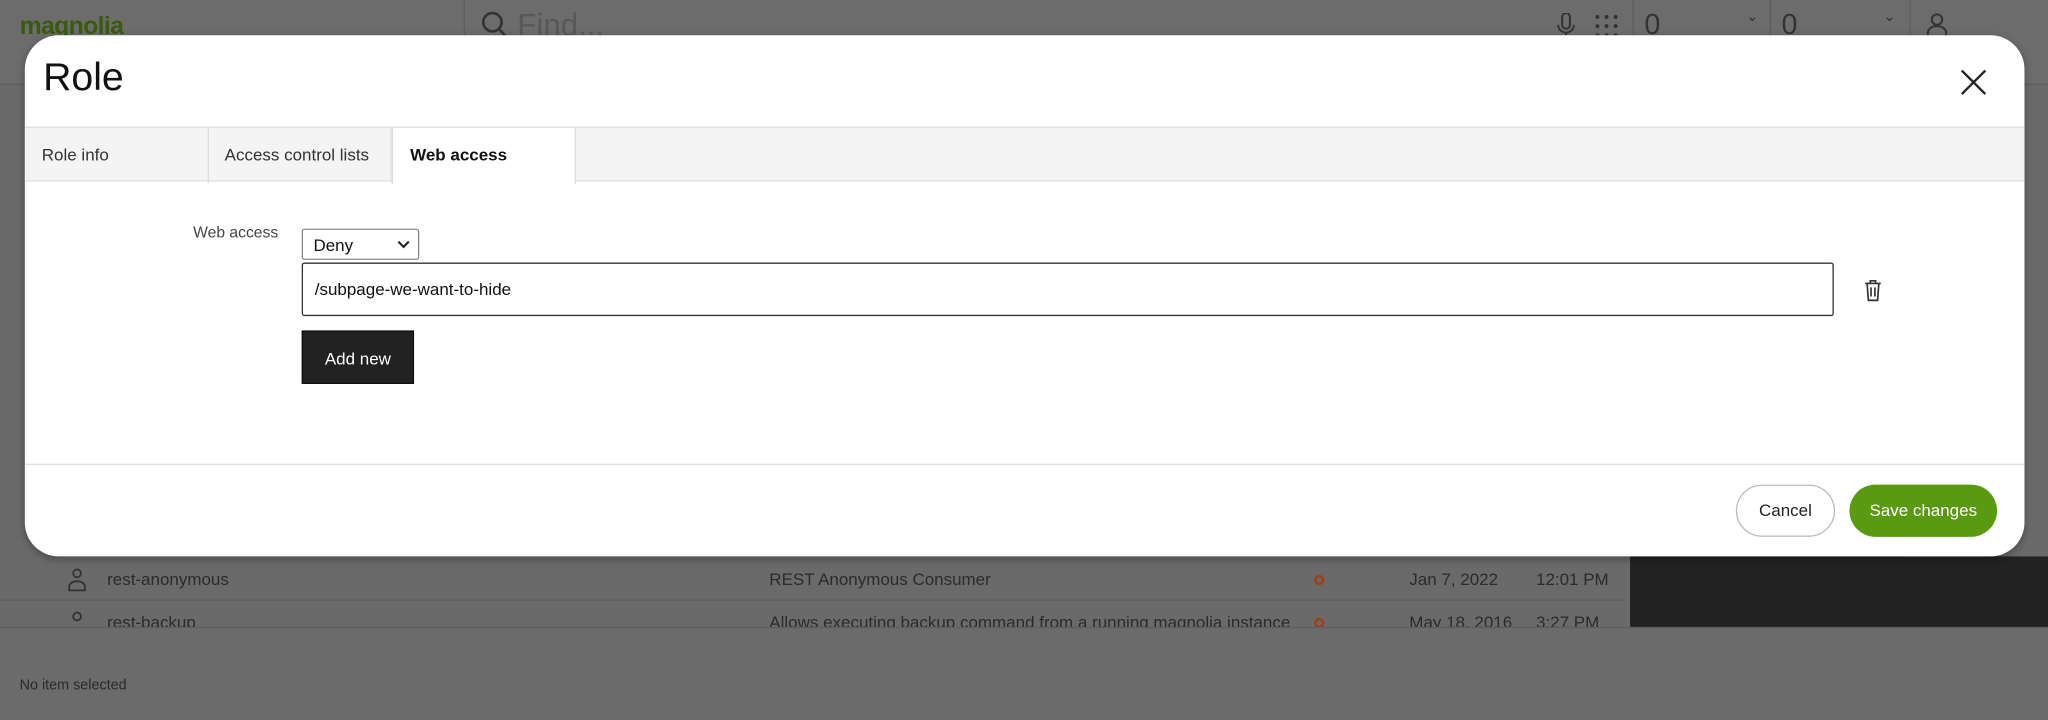 This screenshot has height=720, width=2048. Describe the element at coordinates (83, 78) in the screenshot. I see `dialog-title: Role` at that location.